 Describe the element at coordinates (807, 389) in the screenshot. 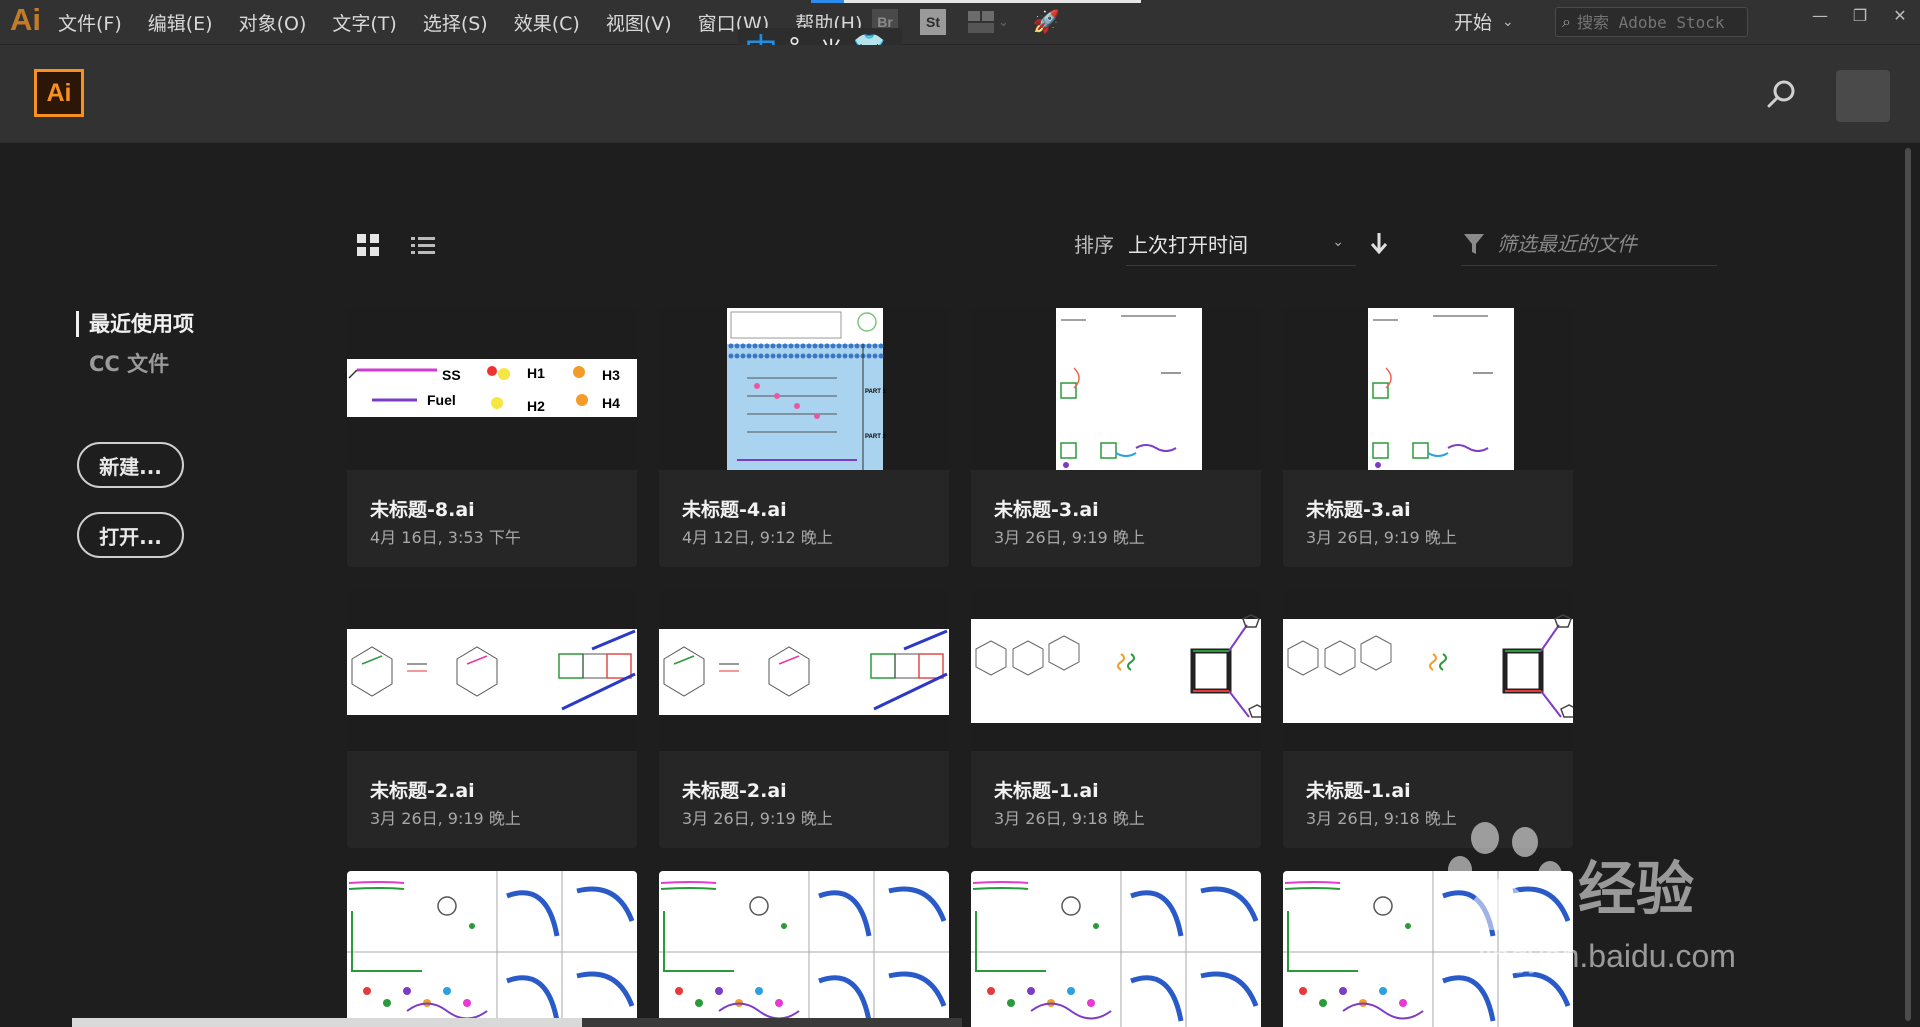

I see `thumbnail-artwork: PART 1 PART 2` at that location.